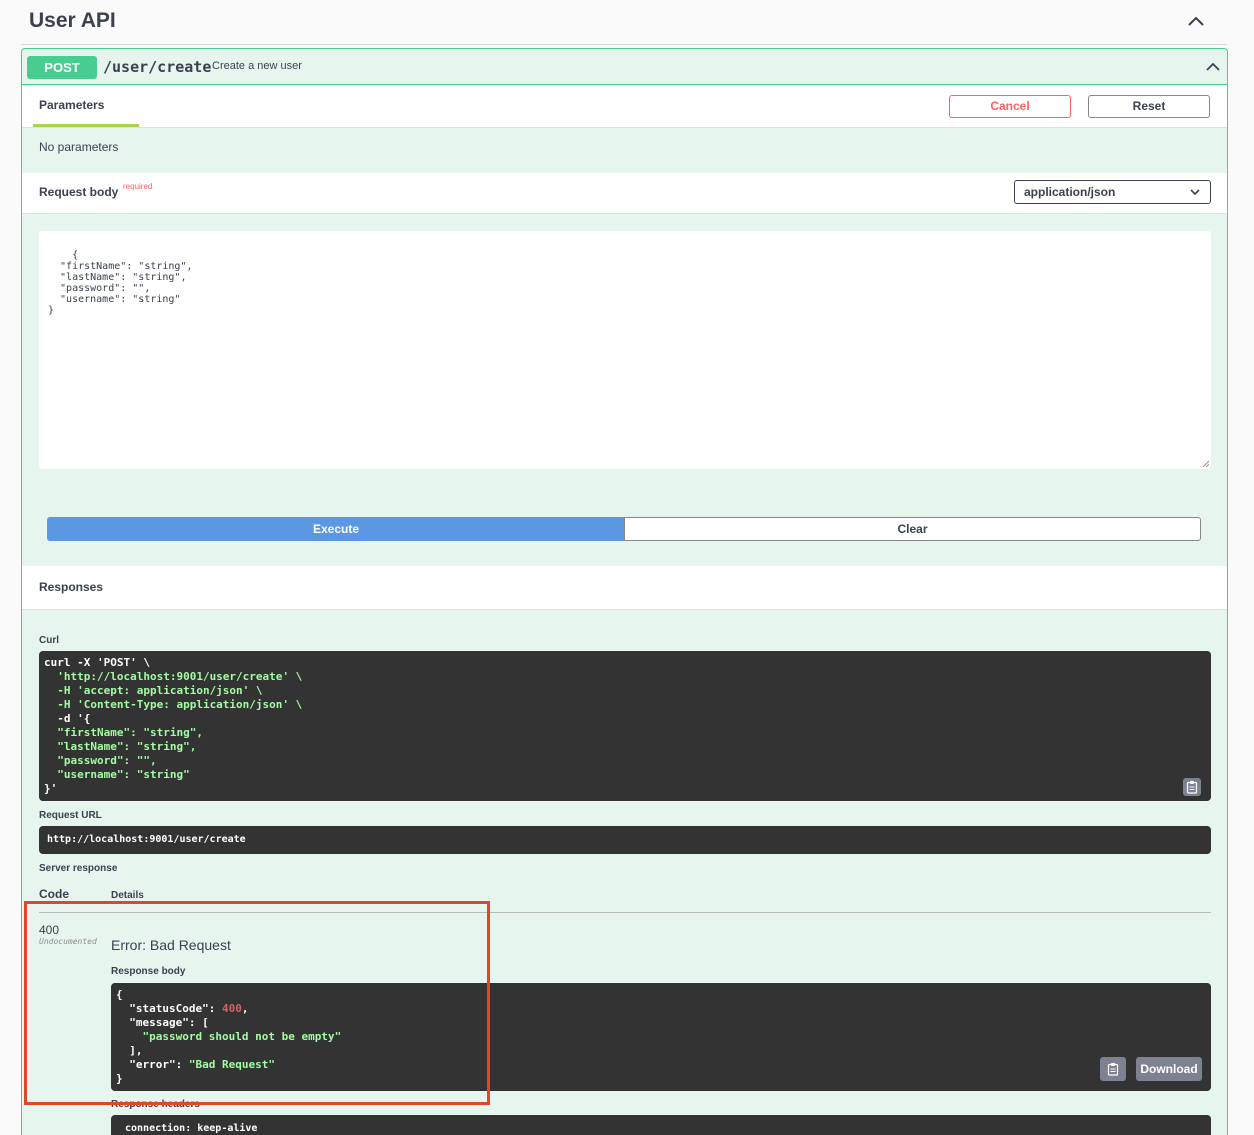  What do you see at coordinates (336, 529) in the screenshot?
I see `execute-button: Execute` at bounding box center [336, 529].